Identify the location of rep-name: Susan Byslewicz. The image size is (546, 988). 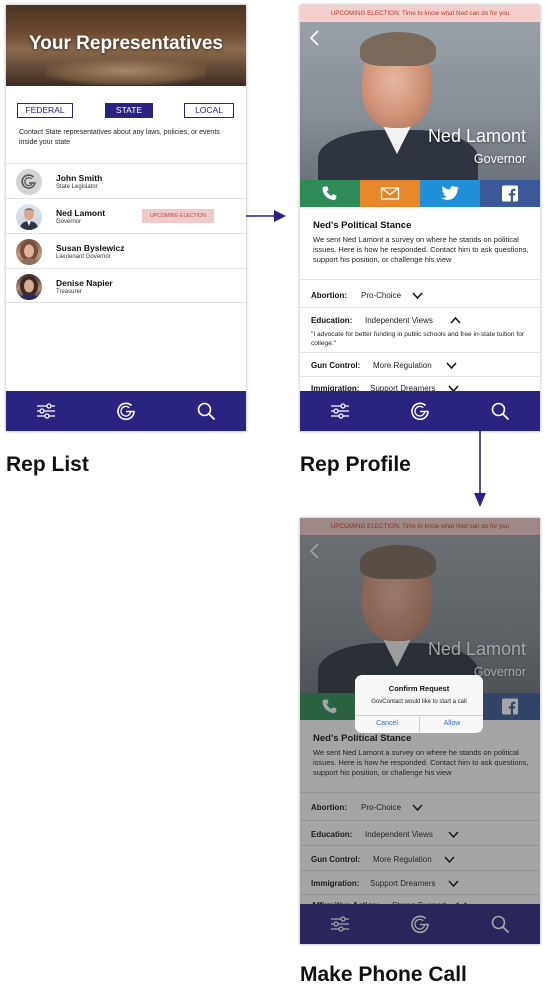
(90, 248).